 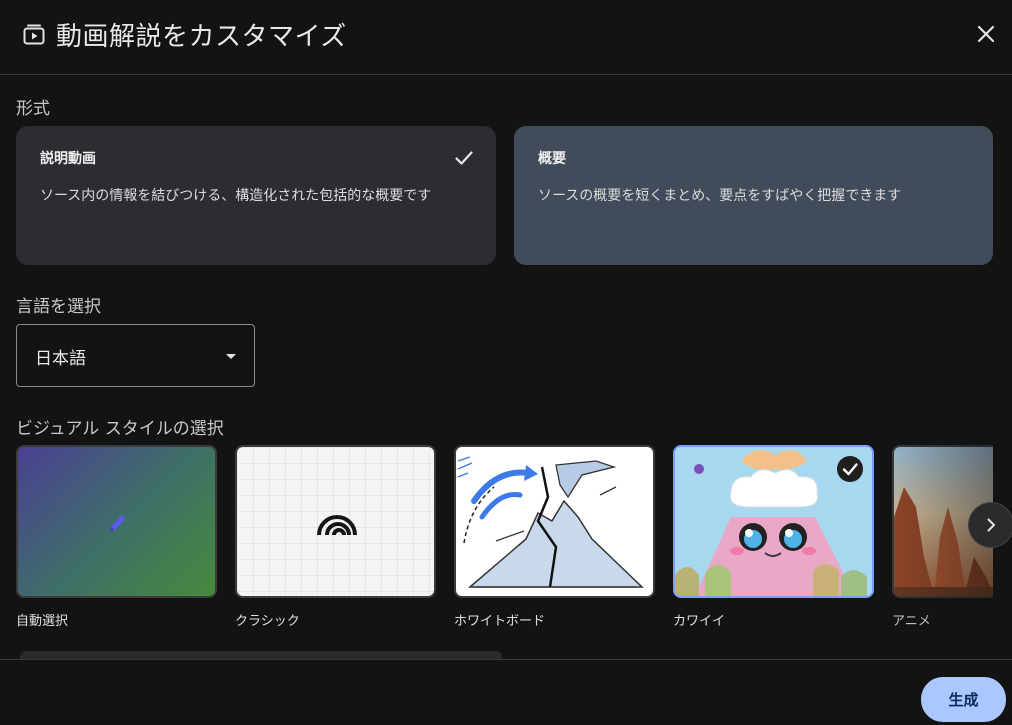 I want to click on dialog-header: 動画解説をカスタマイズ, so click(x=506, y=37).